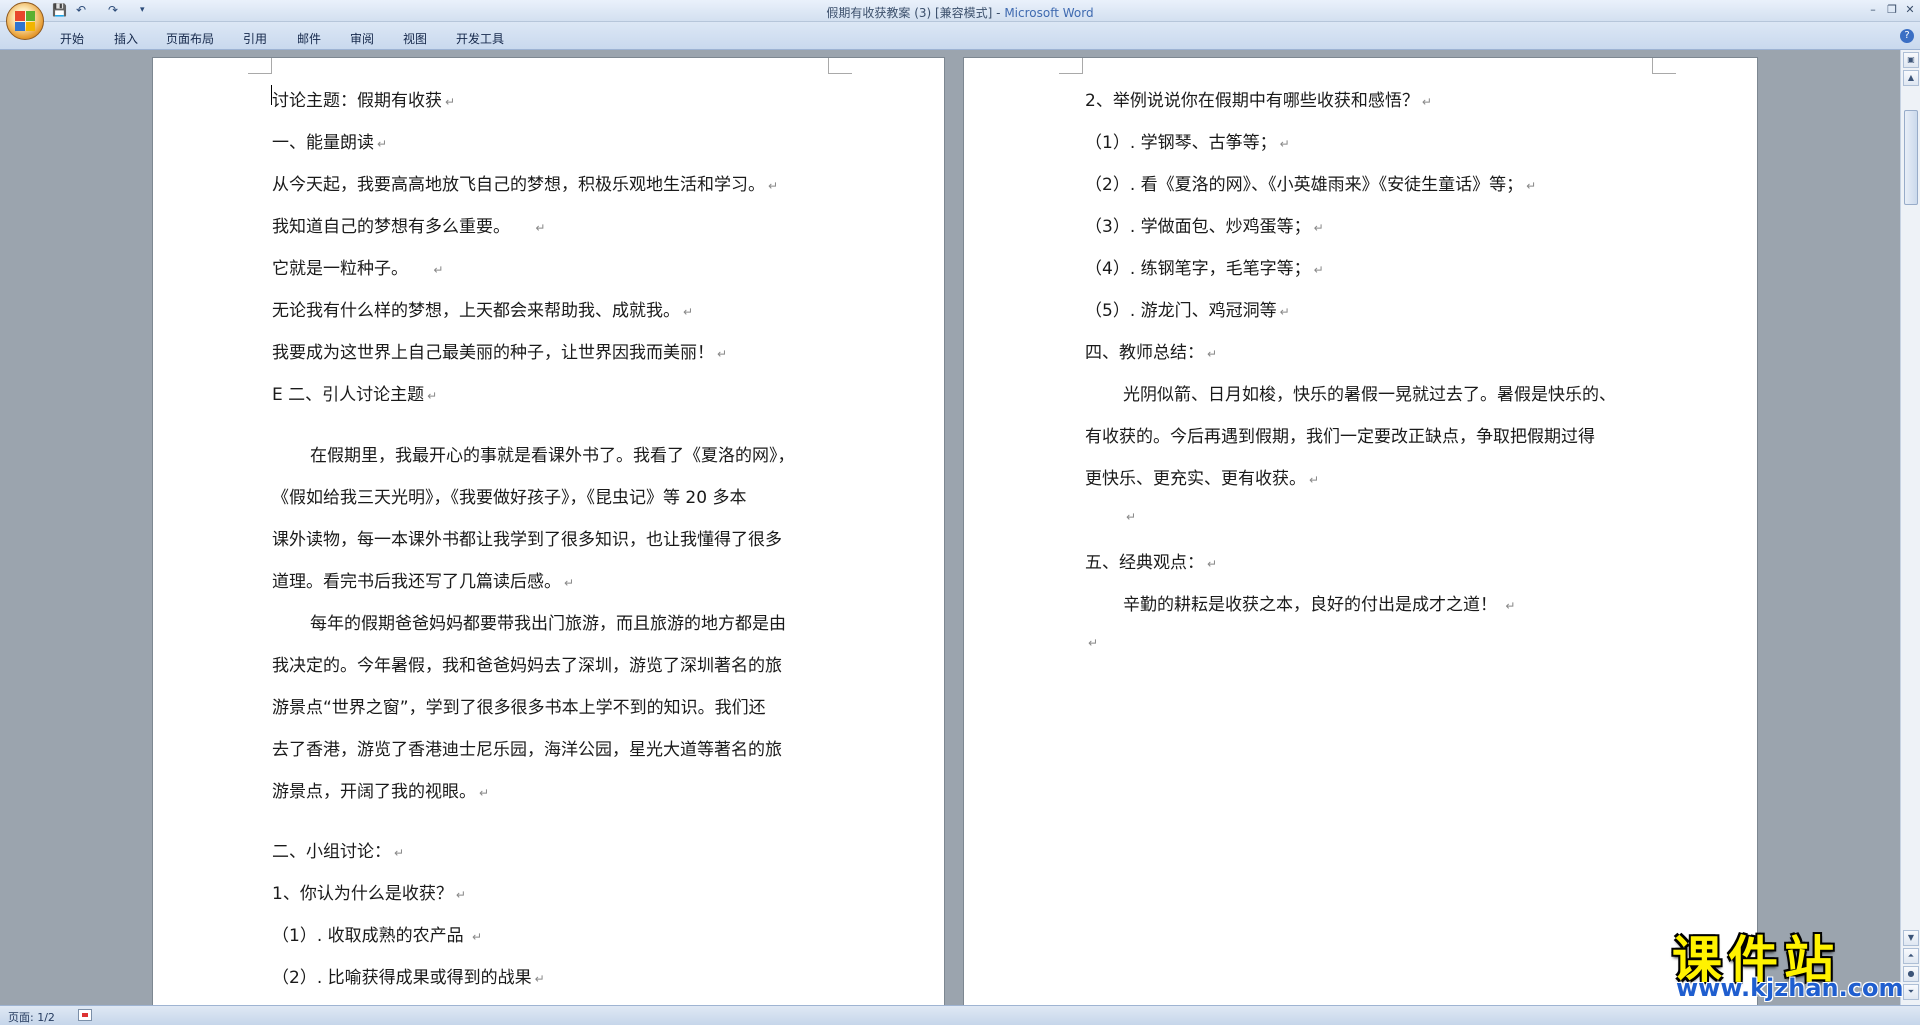 The width and height of the screenshot is (1920, 1025). Describe the element at coordinates (309, 38) in the screenshot. I see `tab-mailings: 邮件` at that location.